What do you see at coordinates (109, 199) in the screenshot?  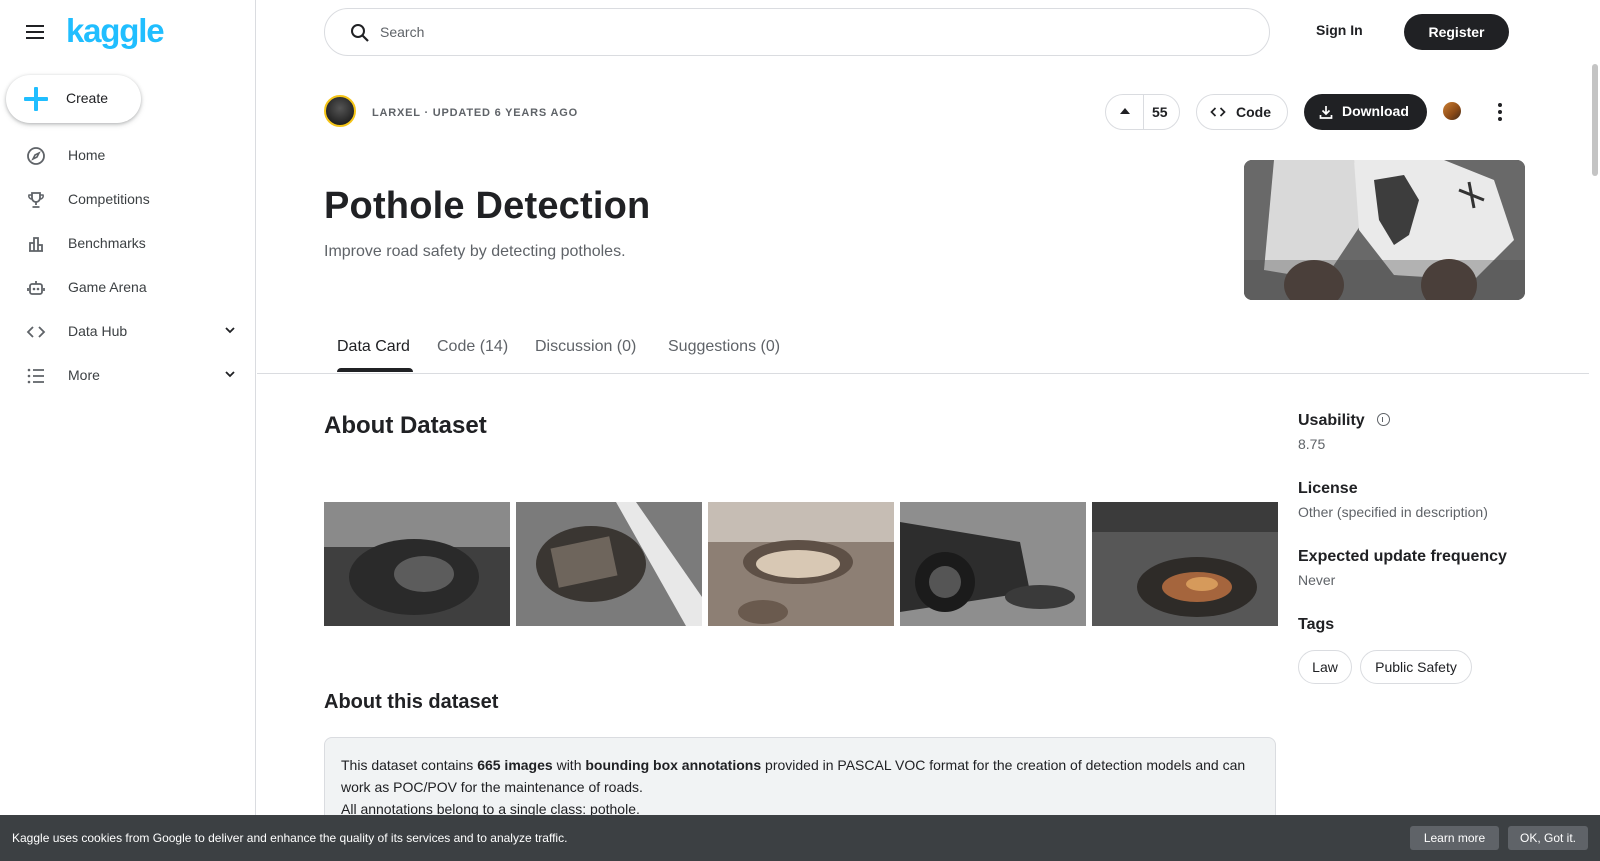 I see `sidebar-item-label: Competitions` at bounding box center [109, 199].